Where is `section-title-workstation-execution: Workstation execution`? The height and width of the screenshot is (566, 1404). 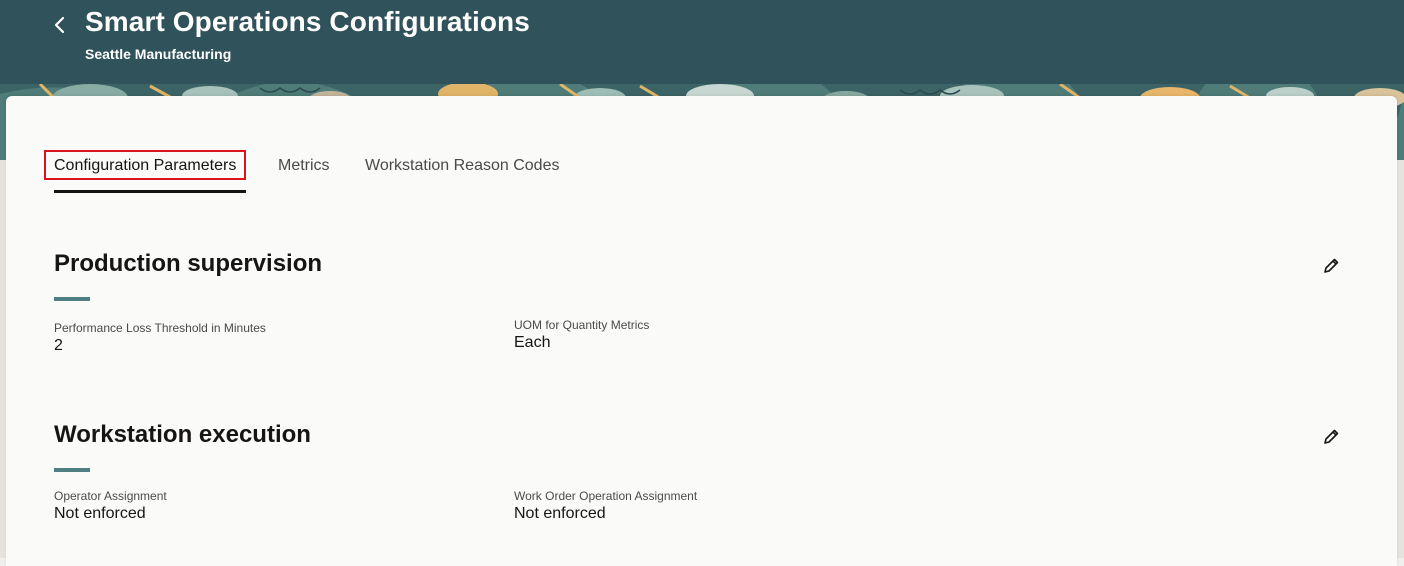
section-title-workstation-execution: Workstation execution is located at coordinates (182, 434).